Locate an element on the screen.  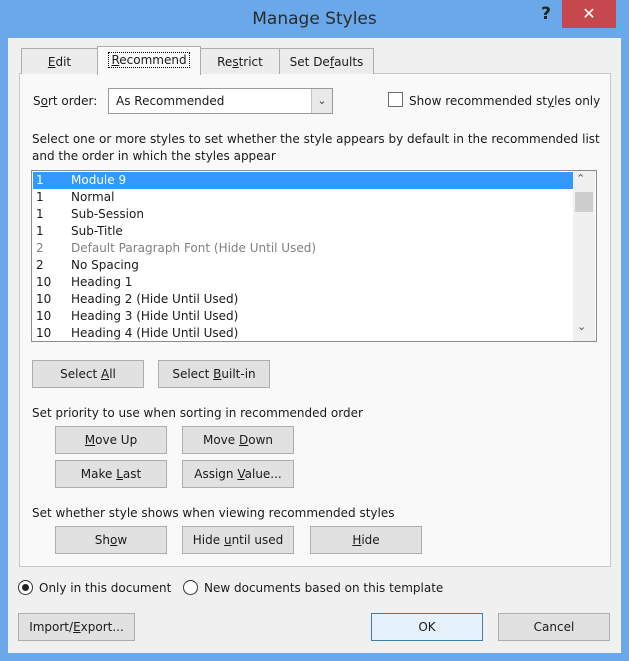
style-name: Default Paragraph Font (Hide Until Used) is located at coordinates (194, 248).